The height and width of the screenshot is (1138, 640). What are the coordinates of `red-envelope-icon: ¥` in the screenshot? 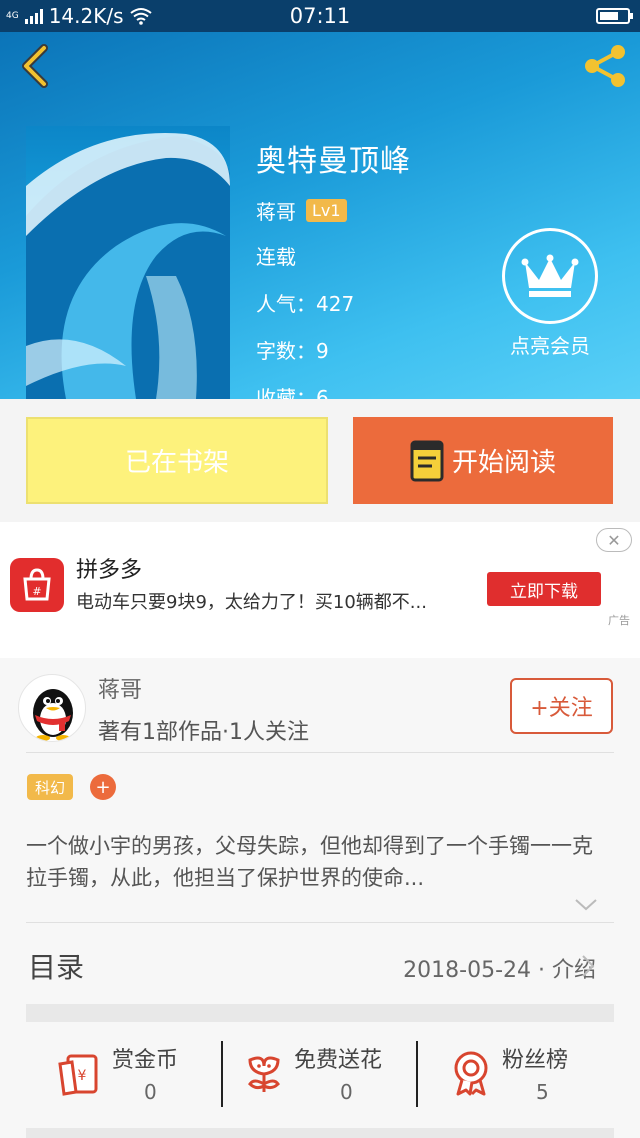 It's located at (78, 1075).